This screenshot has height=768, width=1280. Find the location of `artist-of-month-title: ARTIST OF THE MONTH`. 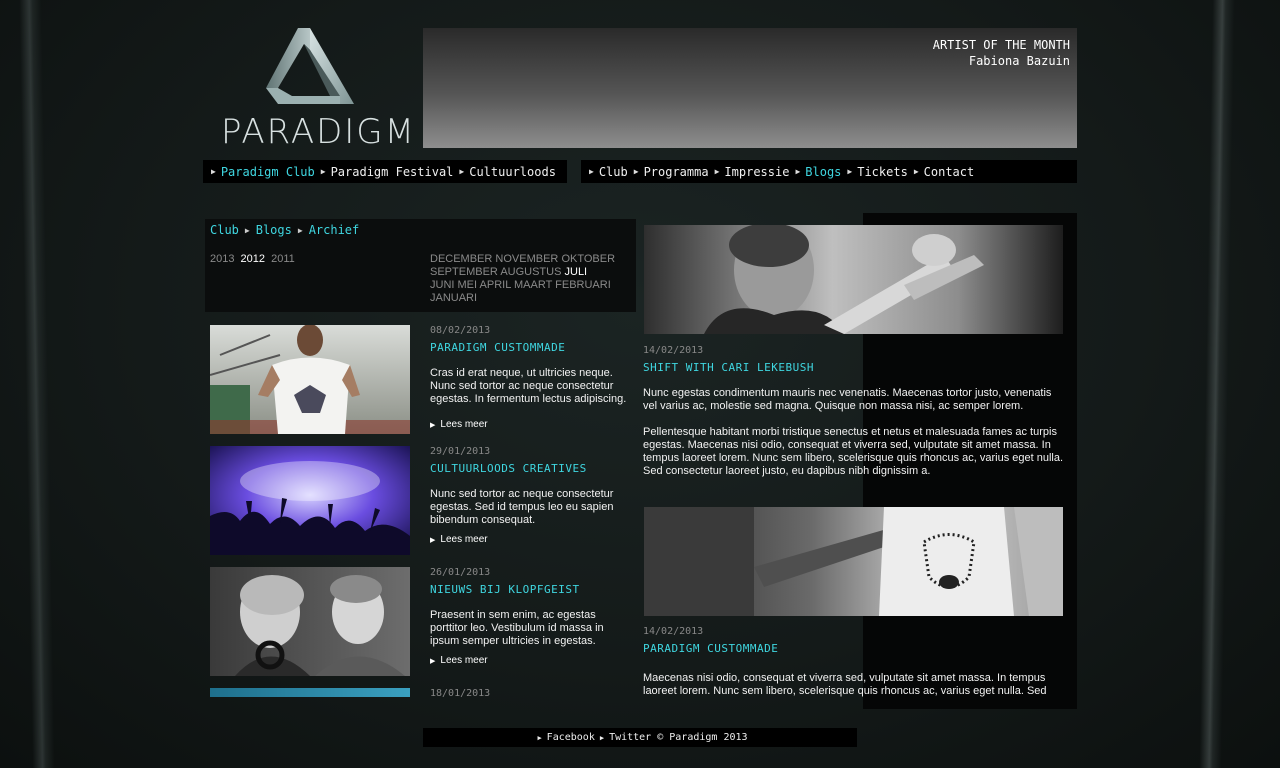

artist-of-month-title: ARTIST OF THE MONTH is located at coordinates (1001, 45).